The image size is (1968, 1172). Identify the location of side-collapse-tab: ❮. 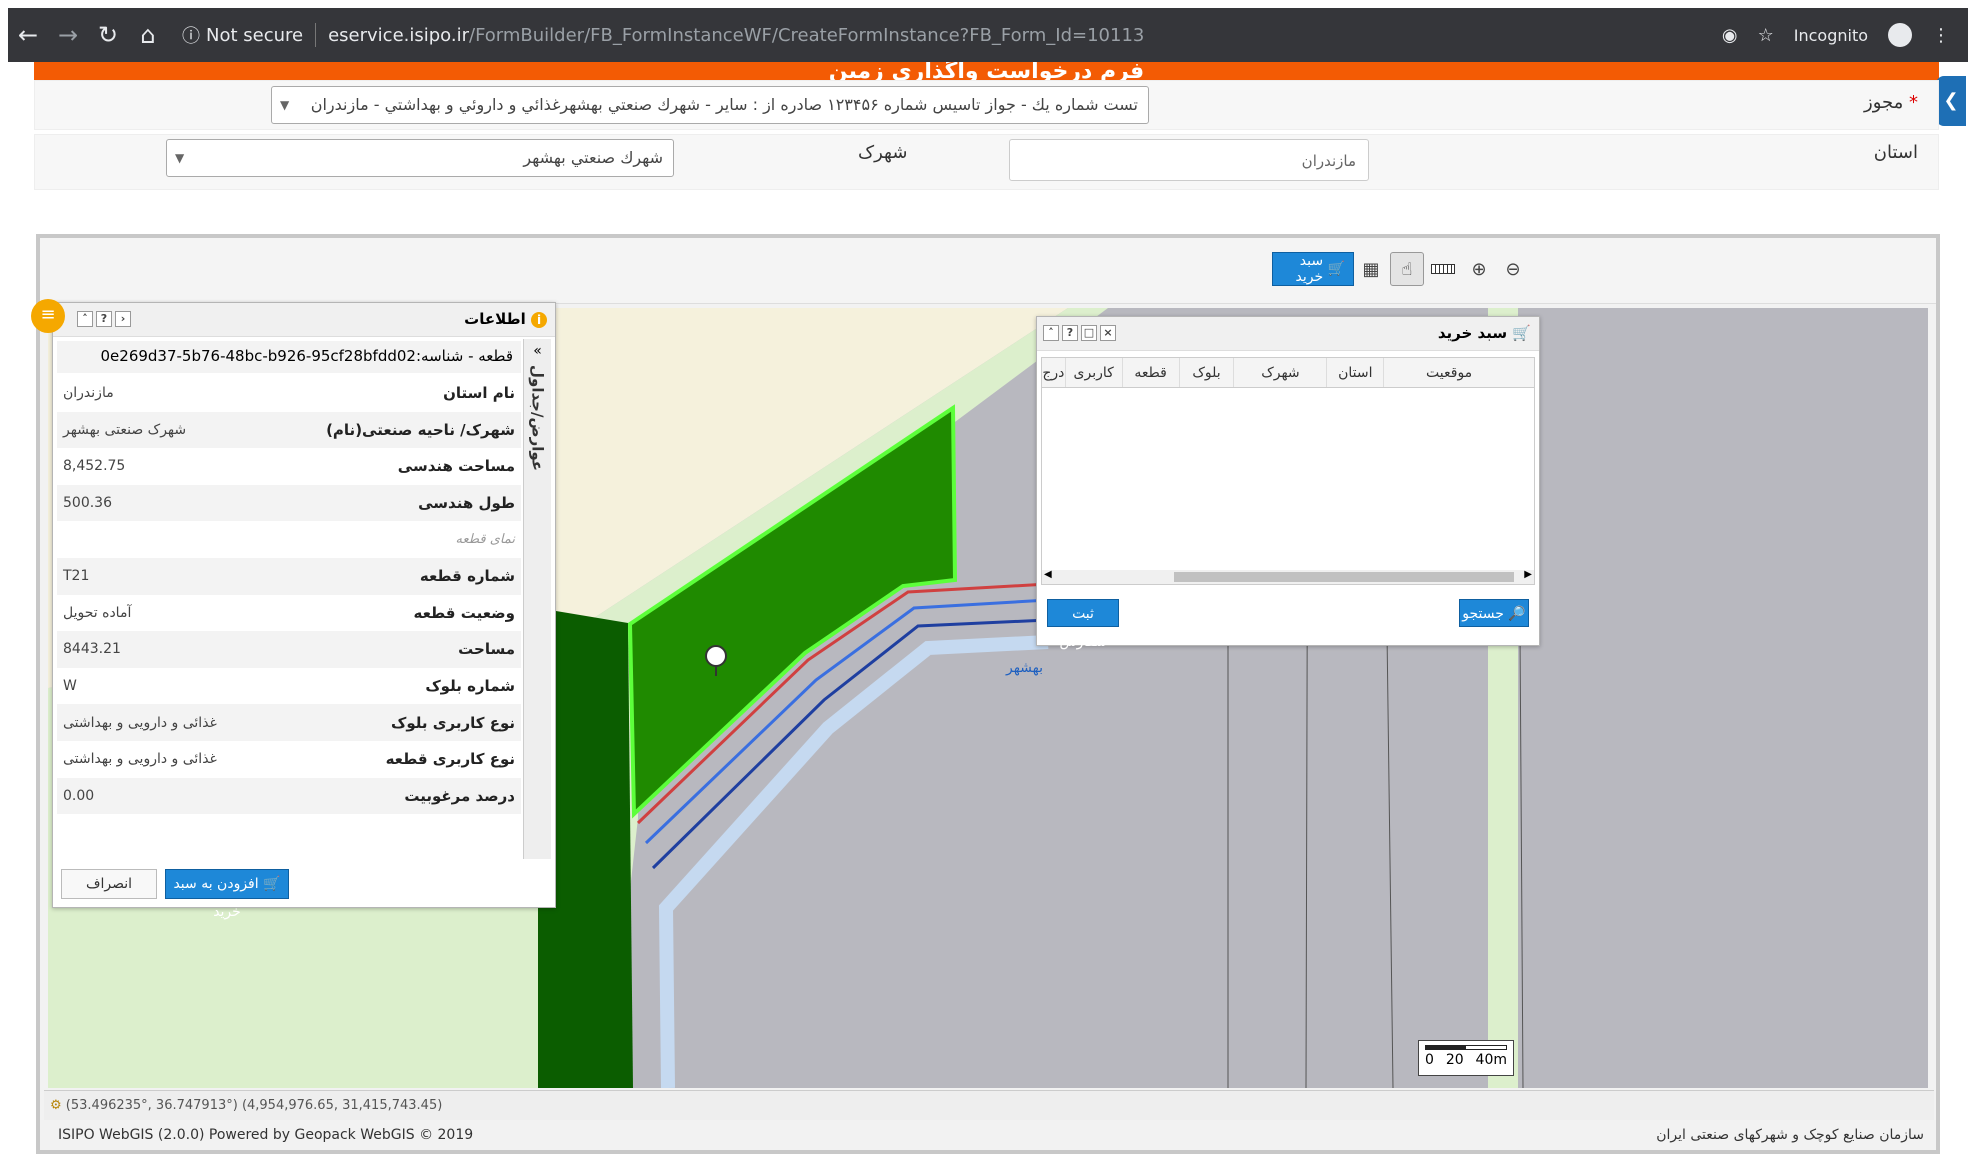
(1951, 101).